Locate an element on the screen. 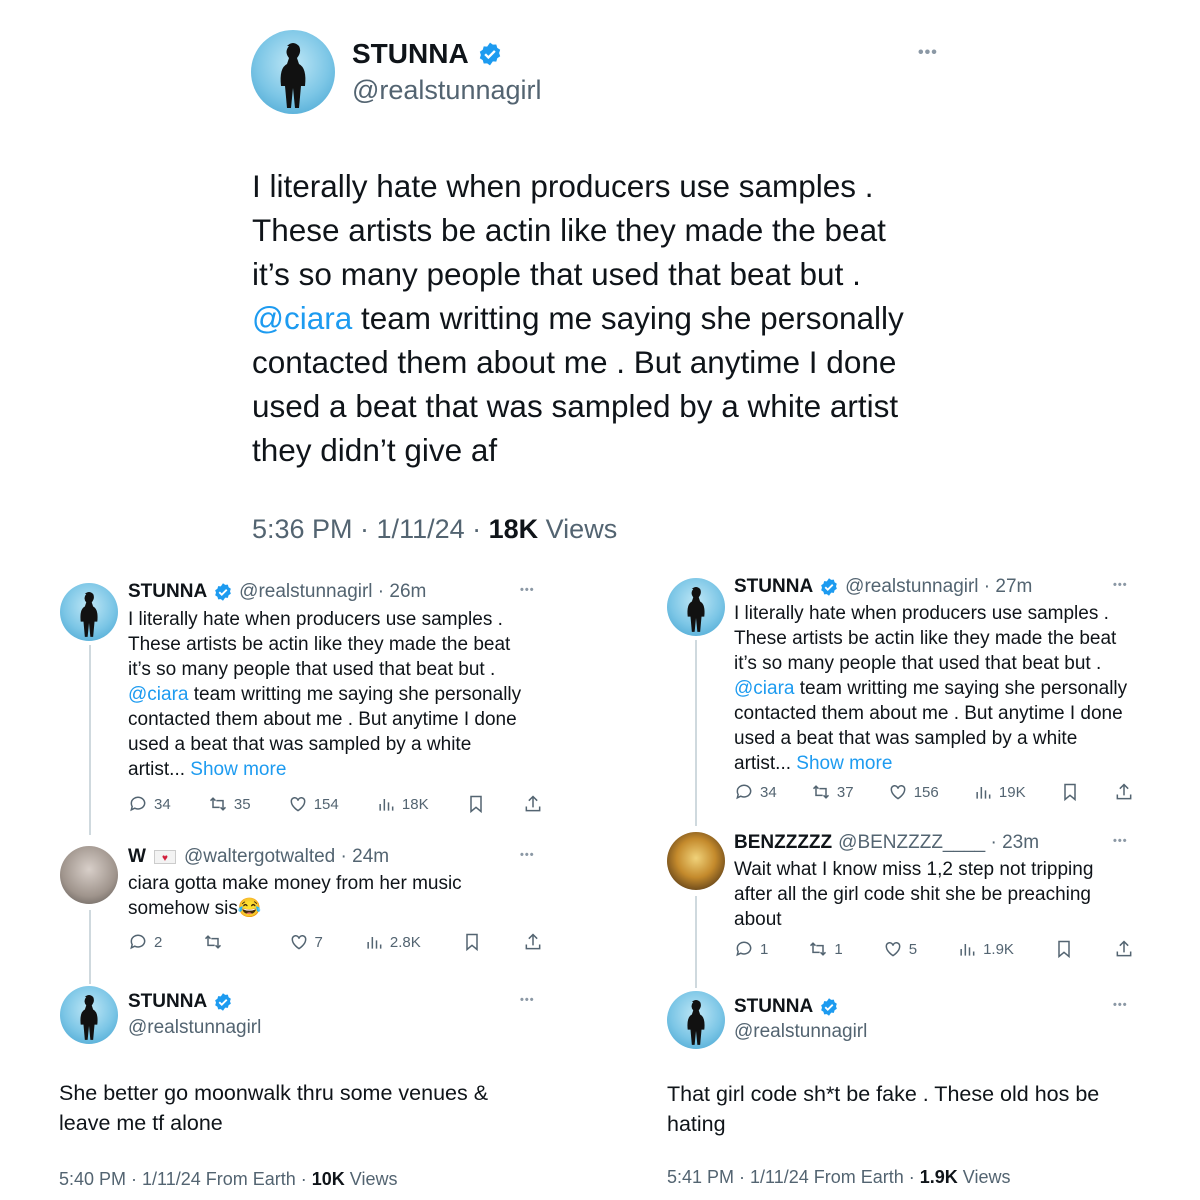 The image size is (1200, 1200). author-name: BENZZZZZ is located at coordinates (783, 843).